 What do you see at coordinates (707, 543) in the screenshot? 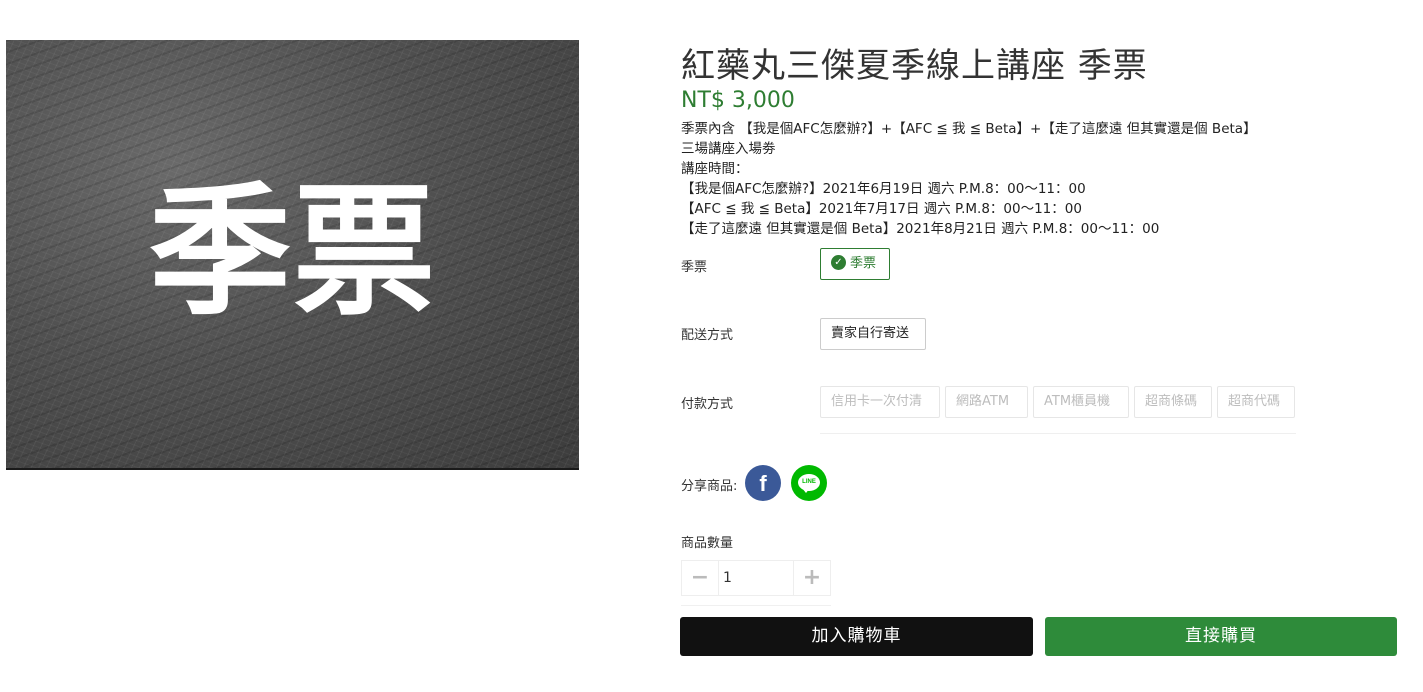
I see `quantity-label: 商品數量` at bounding box center [707, 543].